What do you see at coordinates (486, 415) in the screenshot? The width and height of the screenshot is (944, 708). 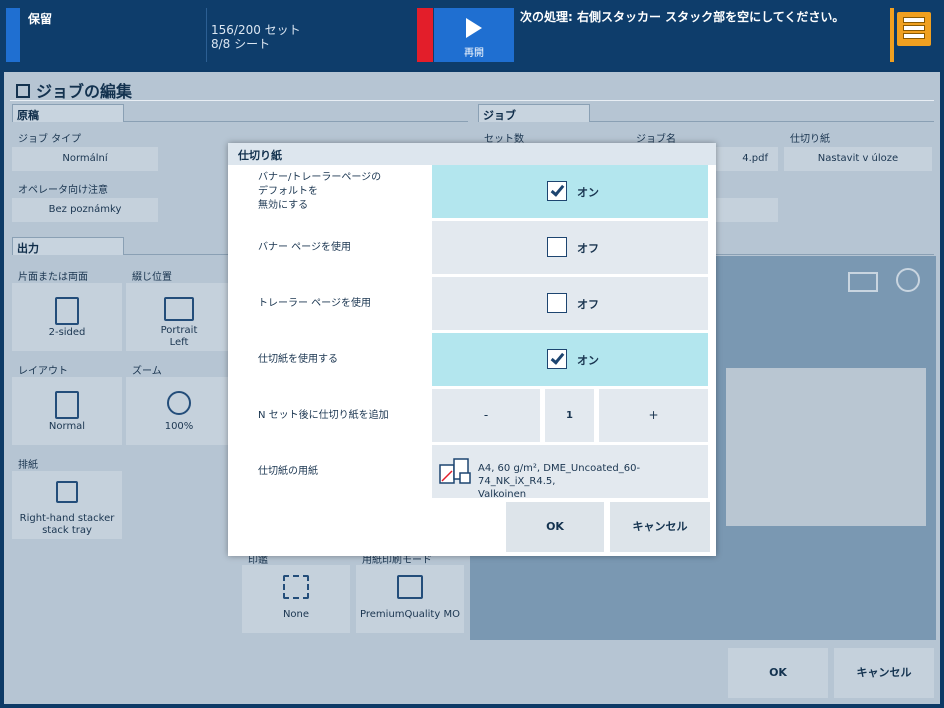 I see `decrement-button: -` at bounding box center [486, 415].